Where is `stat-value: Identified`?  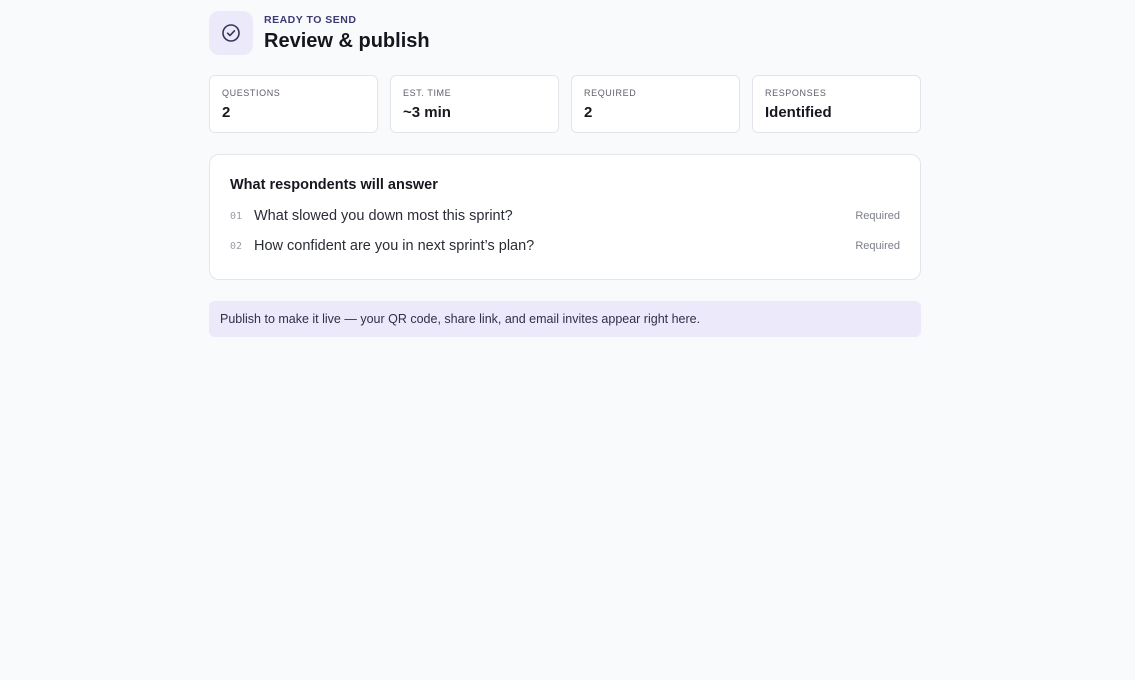 stat-value: Identified is located at coordinates (798, 112).